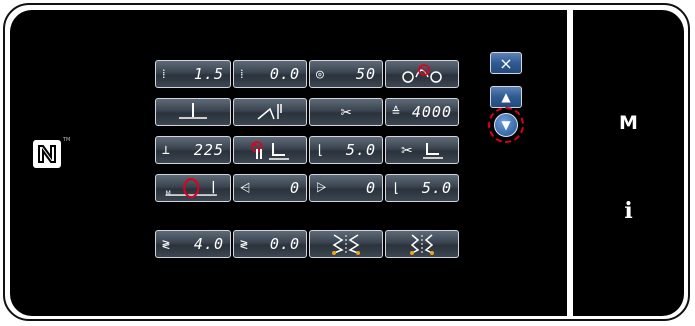 This screenshot has height=326, width=695. I want to click on zigzag-pattern-b-icon, so click(422, 244).